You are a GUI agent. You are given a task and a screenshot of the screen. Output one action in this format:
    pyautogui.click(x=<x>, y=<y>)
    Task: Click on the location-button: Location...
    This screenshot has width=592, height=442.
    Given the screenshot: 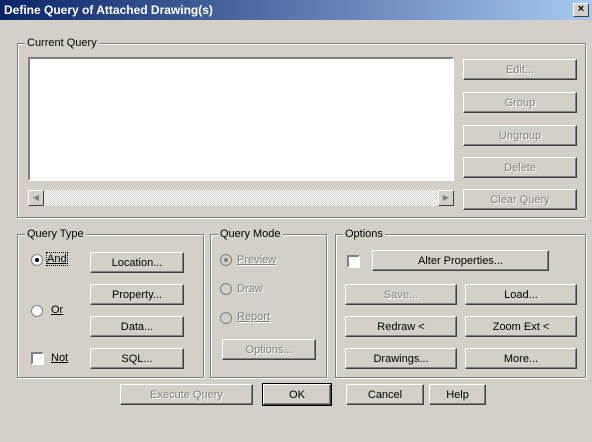 What is the action you would take?
    pyautogui.click(x=137, y=262)
    